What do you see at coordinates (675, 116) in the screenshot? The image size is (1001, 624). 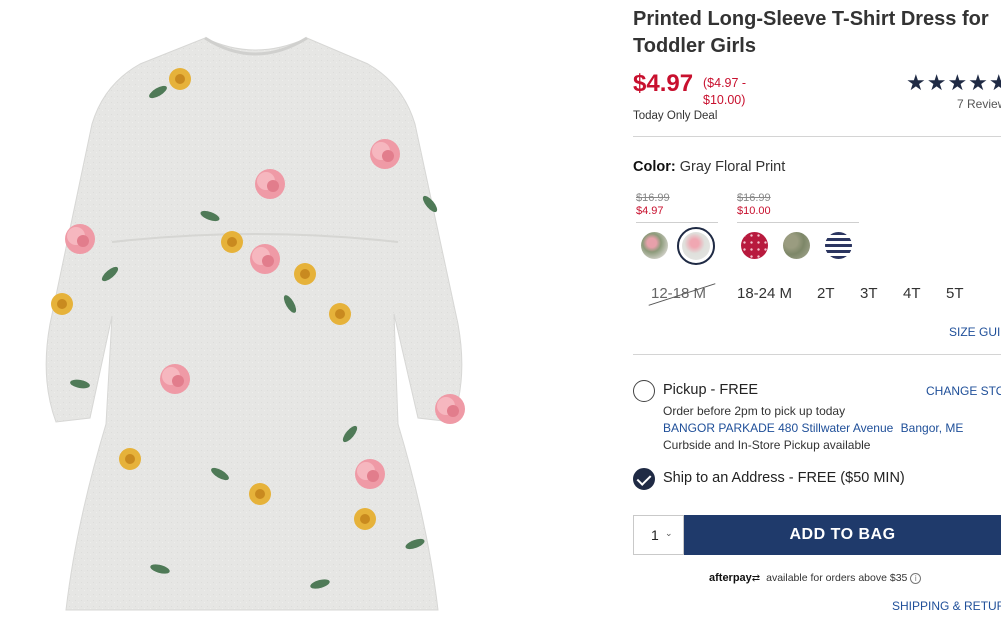 I see `deal-label: Today Only Deal` at bounding box center [675, 116].